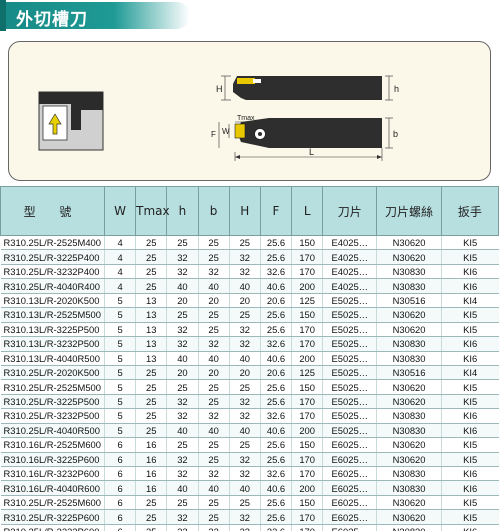 Image resolution: width=499 pixels, height=531 pixels. What do you see at coordinates (52, 488) in the screenshot?
I see `cell-model: R310.16L/R-4040R600` at bounding box center [52, 488].